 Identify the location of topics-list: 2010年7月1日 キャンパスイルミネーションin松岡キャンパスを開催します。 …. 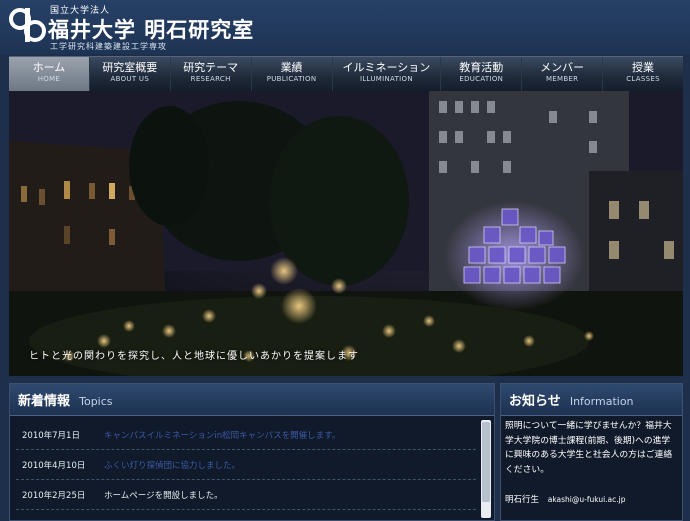
(246, 465).